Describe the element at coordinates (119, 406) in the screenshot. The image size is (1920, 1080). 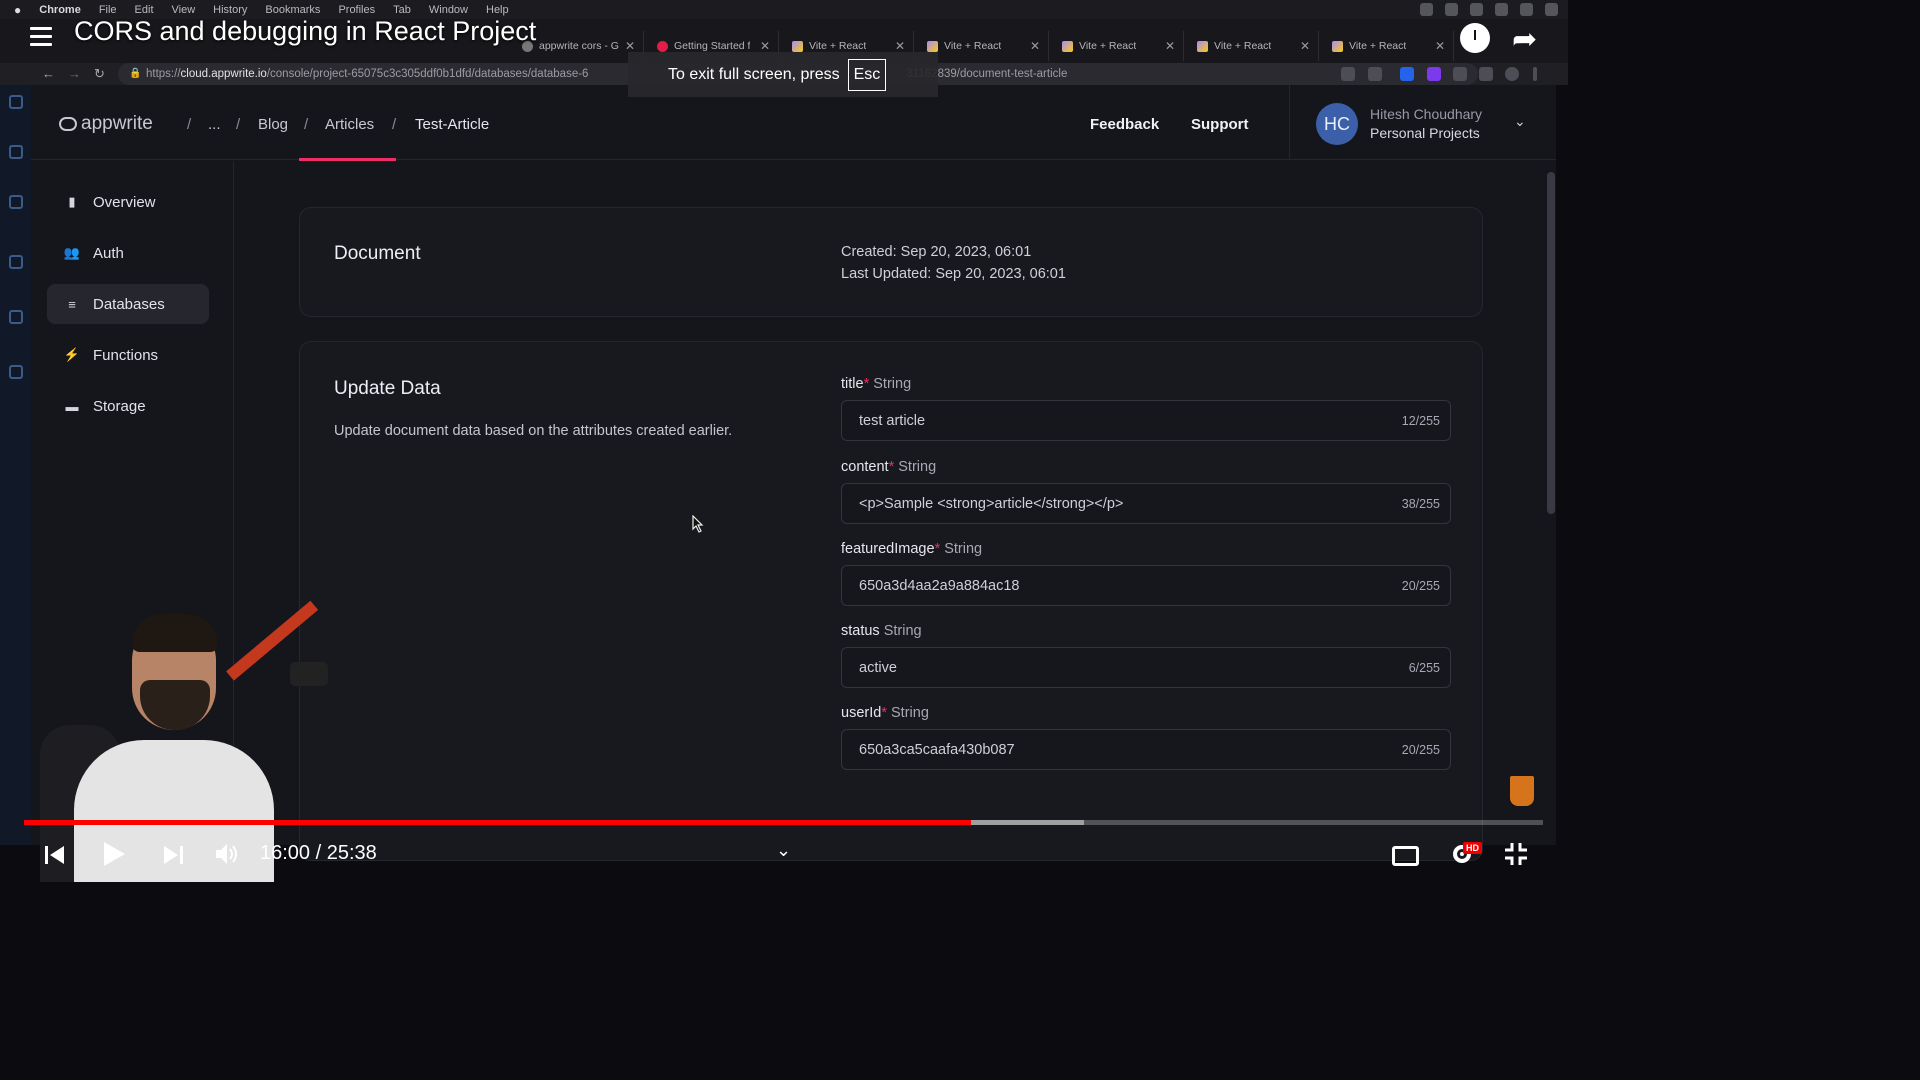
I see `sidebar-item-label: Storage` at that location.